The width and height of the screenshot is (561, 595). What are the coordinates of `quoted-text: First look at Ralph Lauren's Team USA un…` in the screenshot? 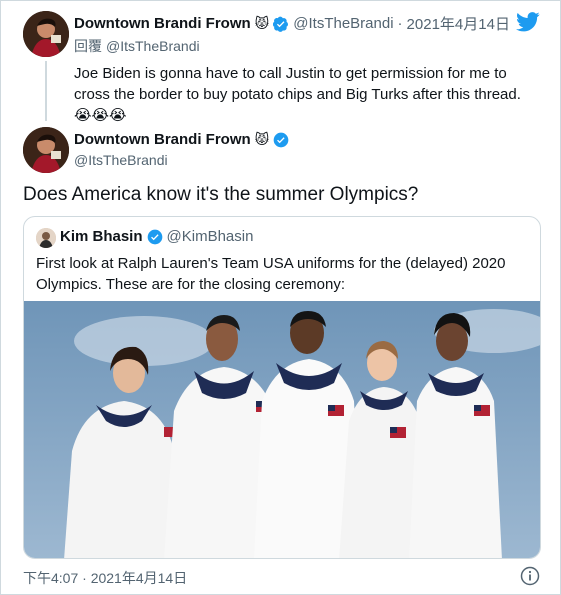 It's located at (271, 274).